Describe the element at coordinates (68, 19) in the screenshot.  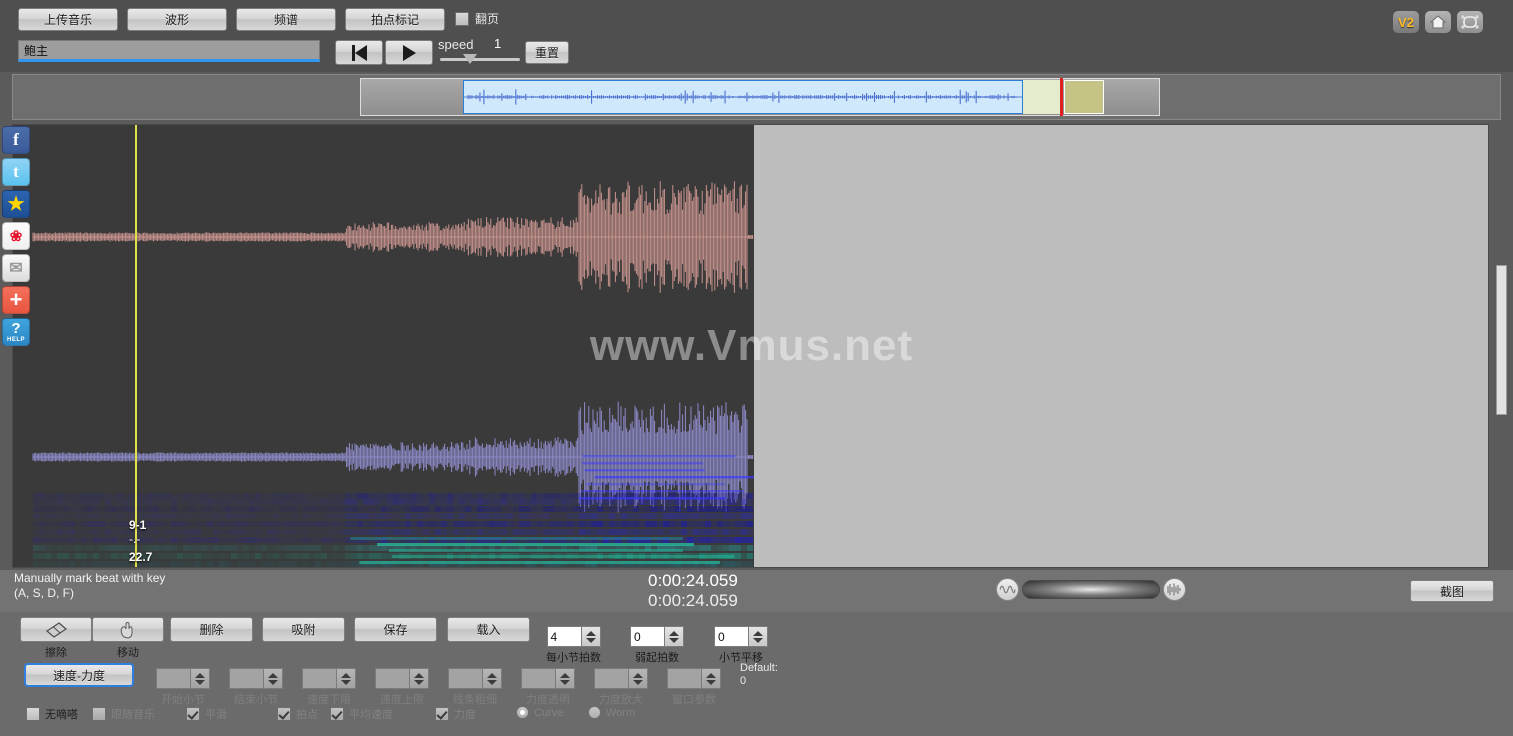
I see `upload-music-button: 上传音乐` at that location.